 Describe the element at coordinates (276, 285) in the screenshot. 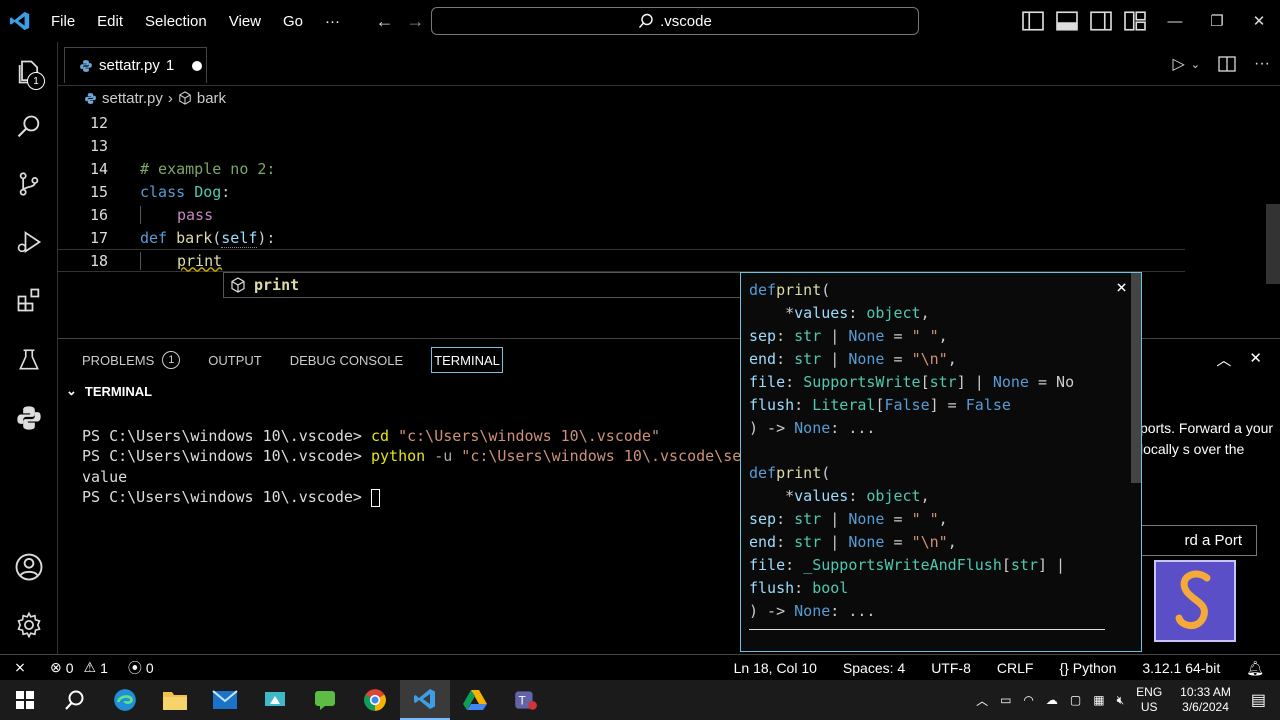

I see `suggestion-item: print` at that location.